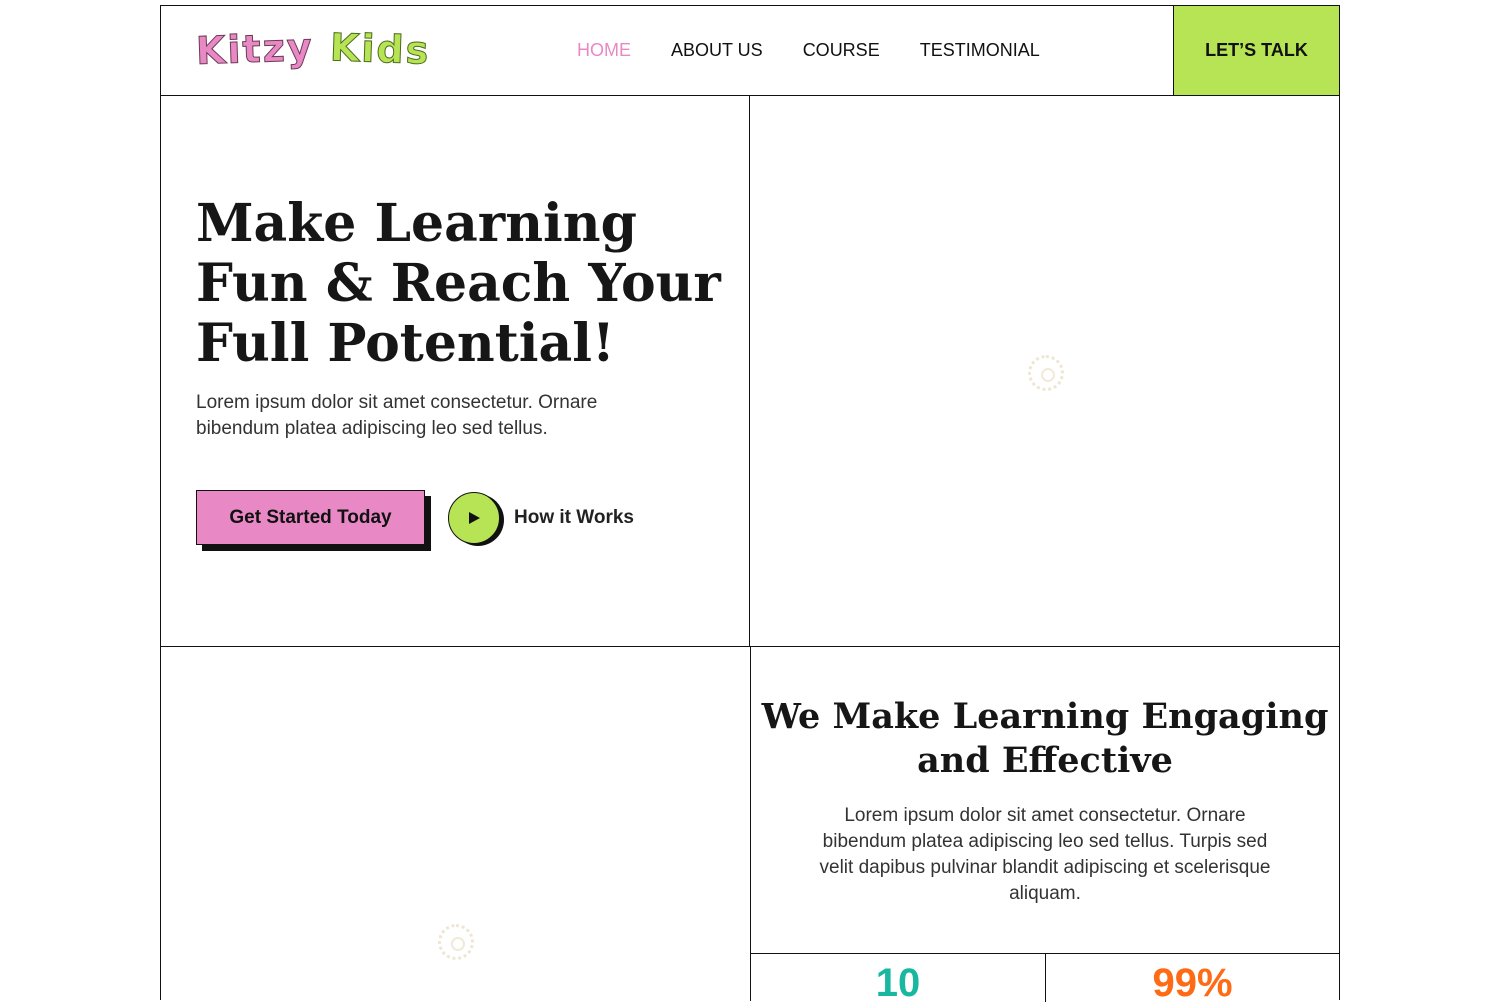  What do you see at coordinates (474, 517) in the screenshot?
I see `play-icon` at bounding box center [474, 517].